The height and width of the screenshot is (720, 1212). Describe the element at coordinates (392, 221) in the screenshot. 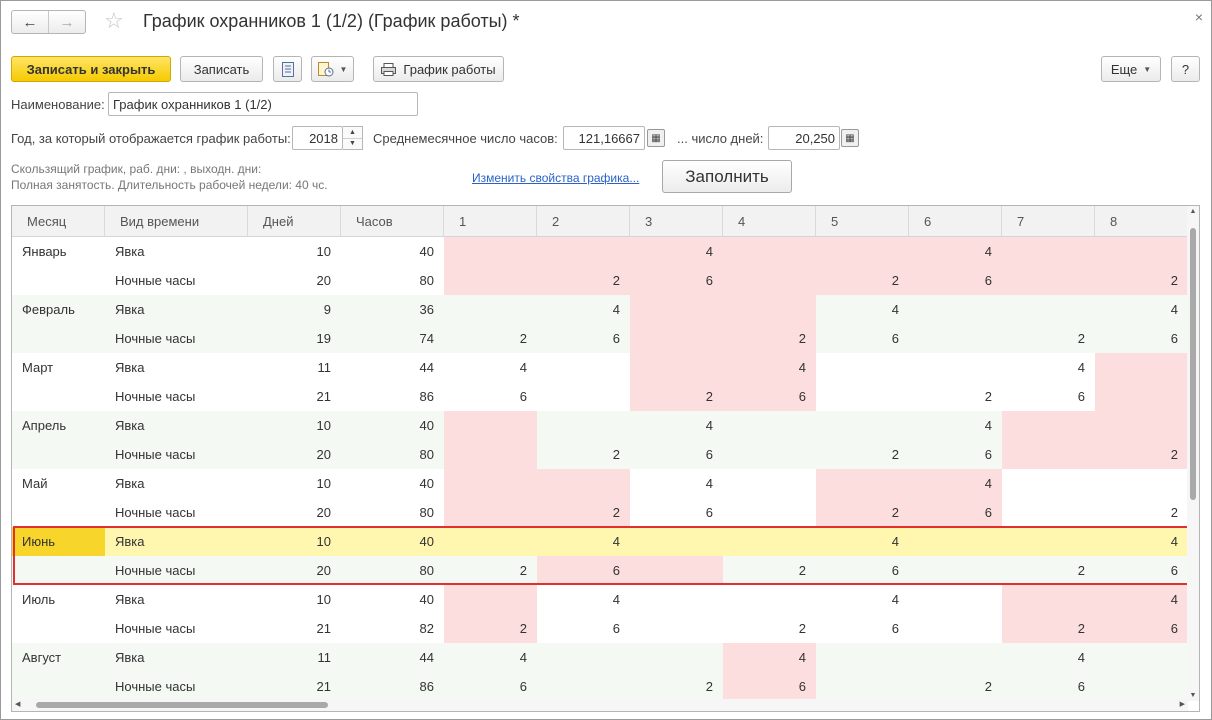

I see `column-header: Часов` at that location.